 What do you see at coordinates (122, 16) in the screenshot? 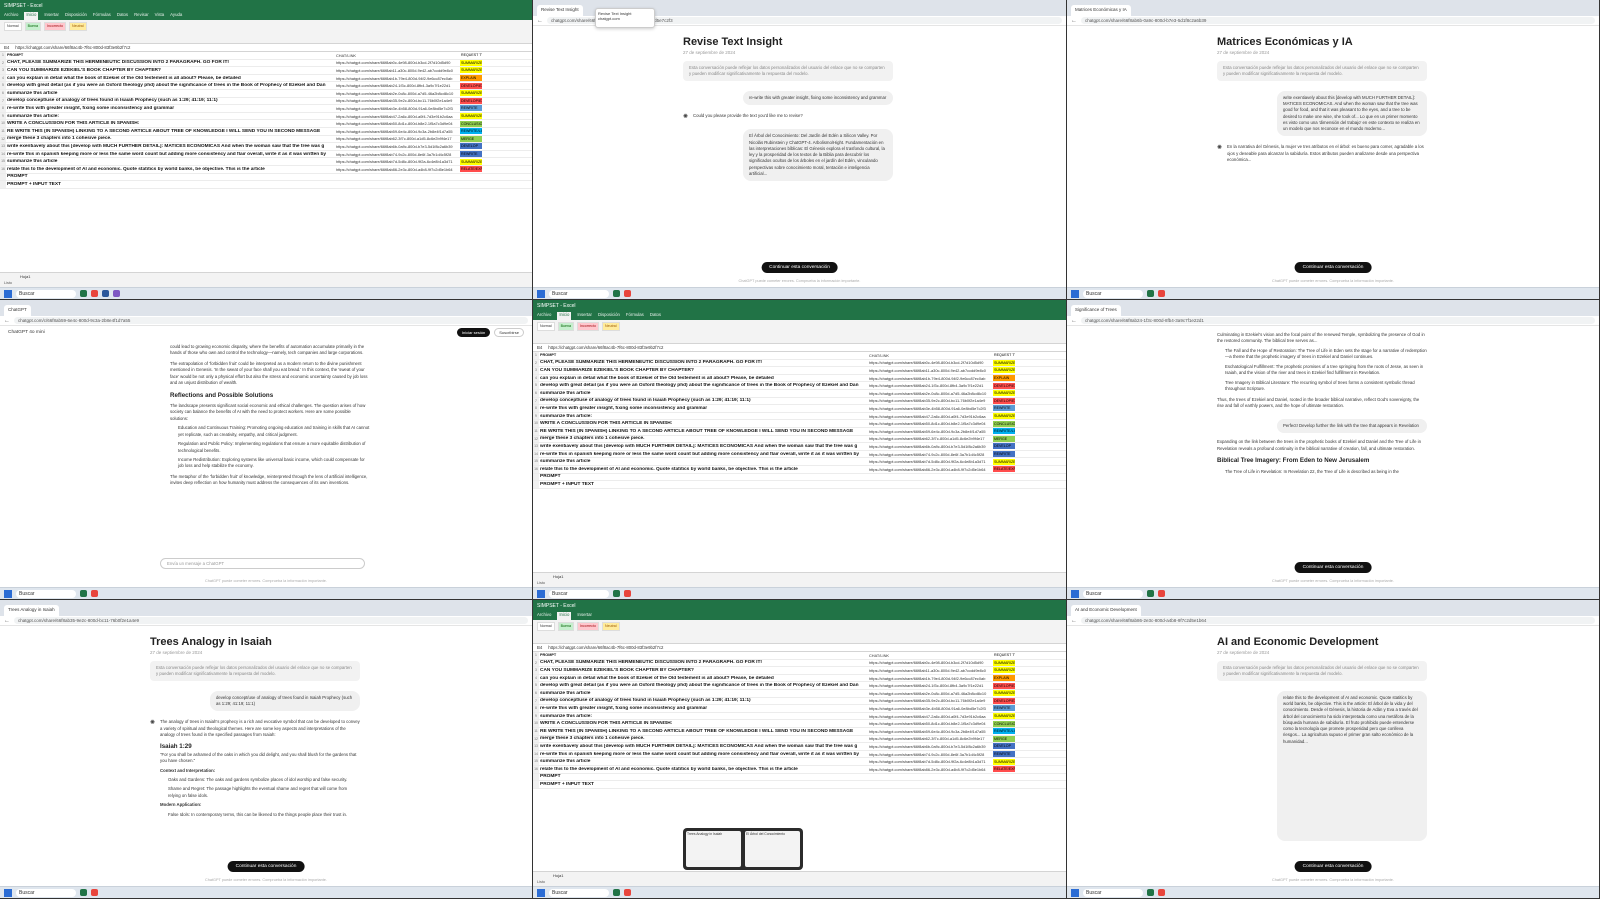
I see `tab-datos: Datos` at bounding box center [122, 16].